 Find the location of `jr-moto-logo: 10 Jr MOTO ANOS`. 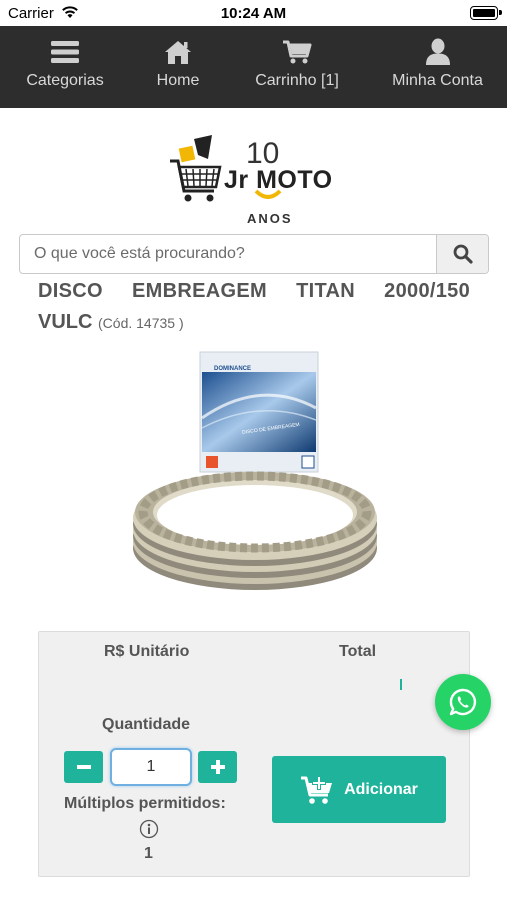

jr-moto-logo: 10 Jr MOTO ANOS is located at coordinates (254, 180).